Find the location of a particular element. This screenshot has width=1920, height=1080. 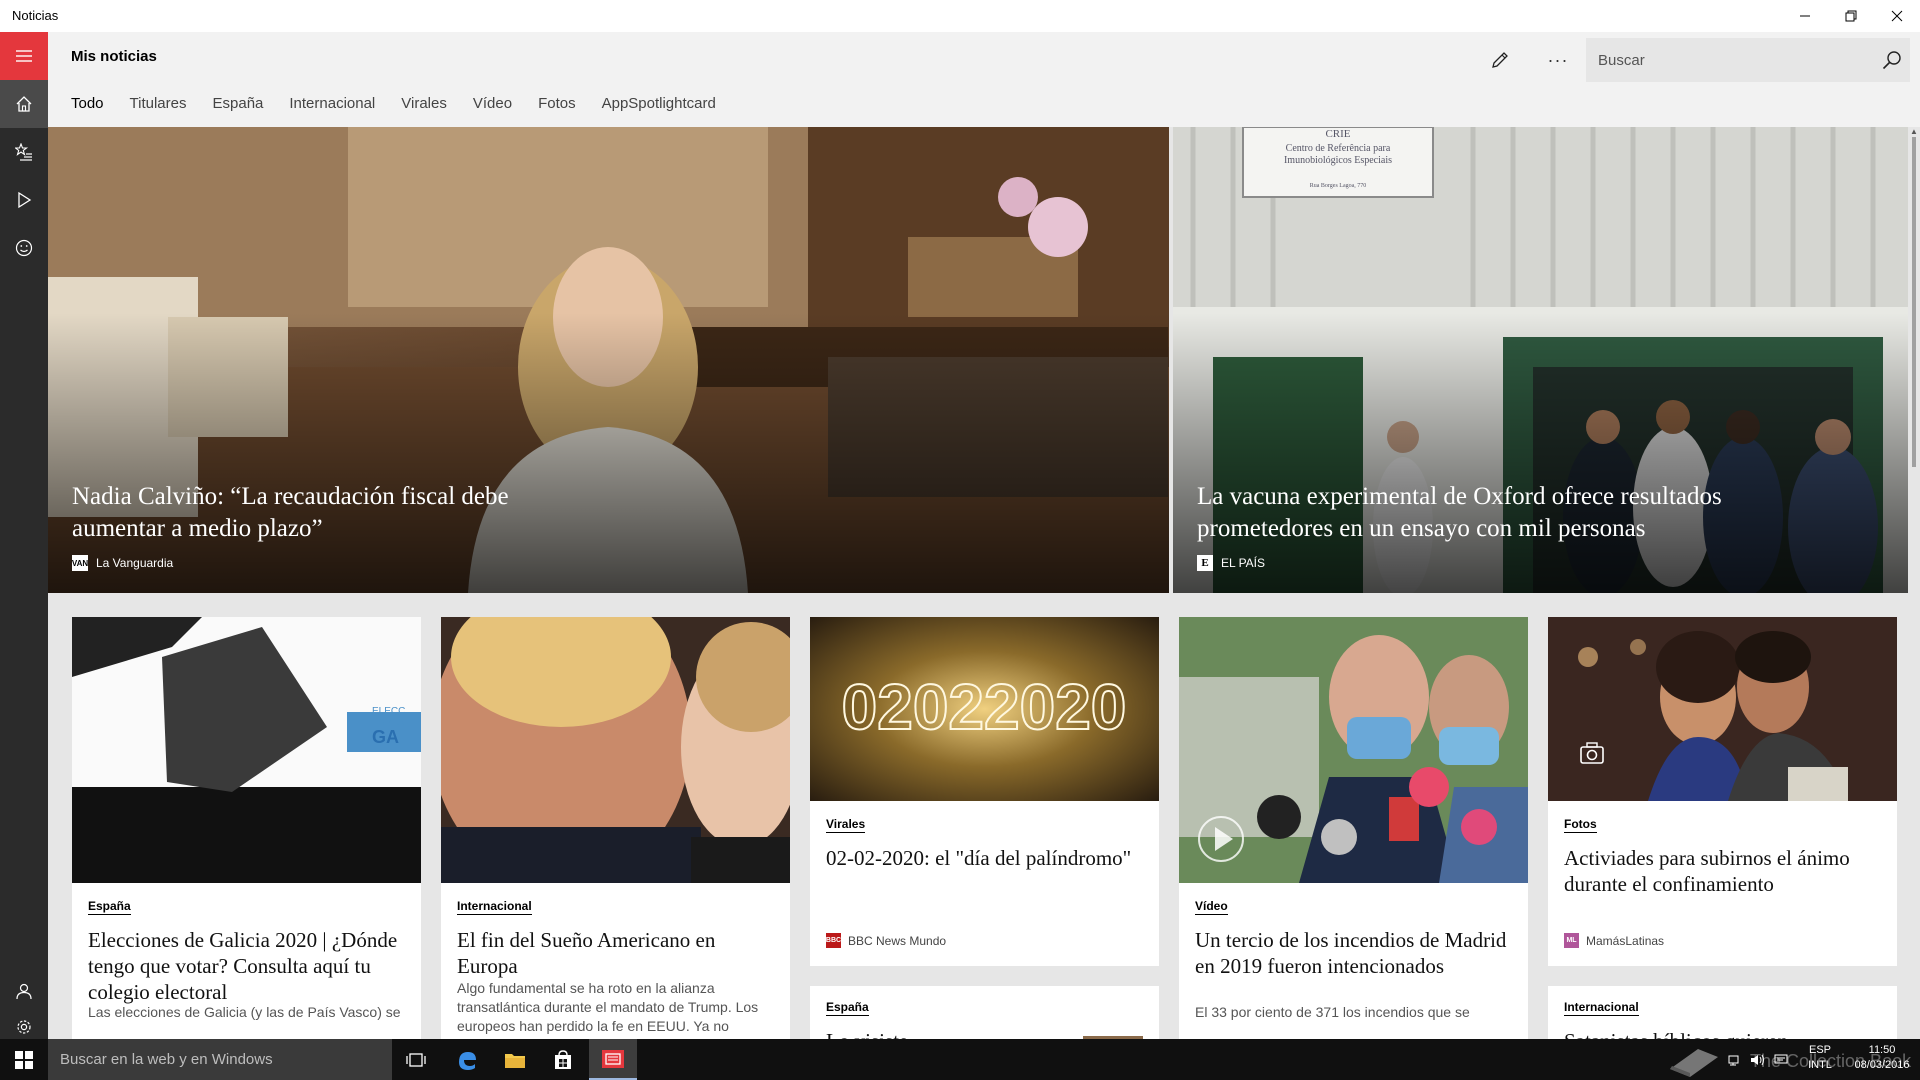

nav-rail is located at coordinates (24, 535).